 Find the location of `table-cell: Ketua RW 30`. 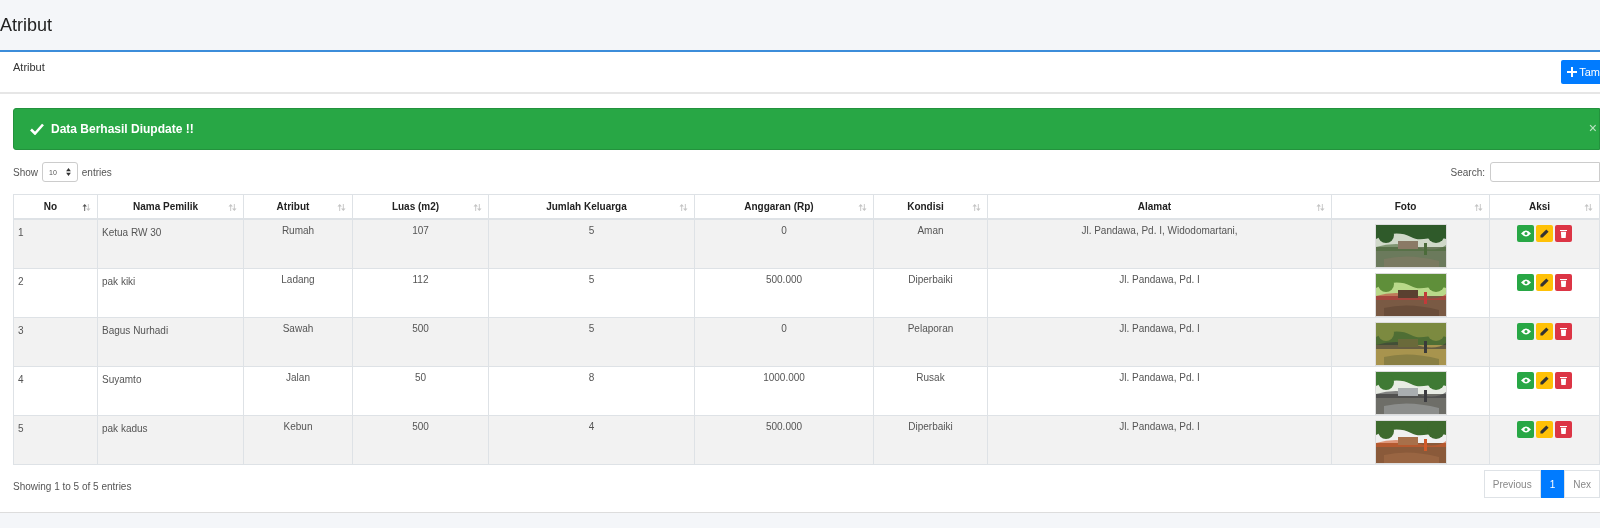

table-cell: Ketua RW 30 is located at coordinates (132, 232).